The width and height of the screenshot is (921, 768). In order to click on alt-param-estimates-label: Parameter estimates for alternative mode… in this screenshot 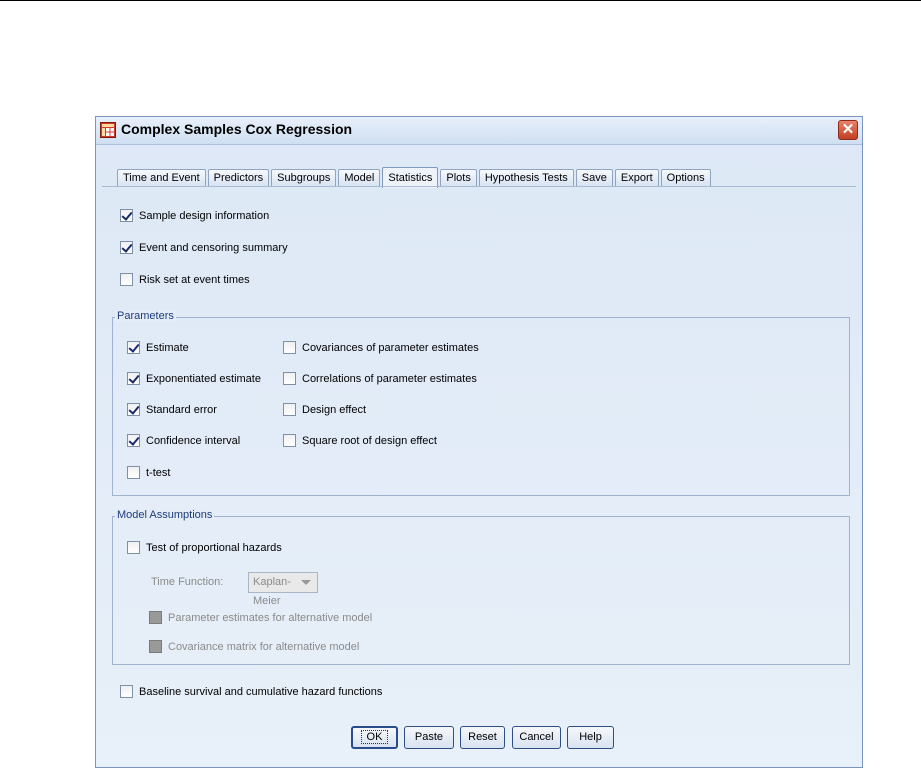, I will do `click(270, 617)`.